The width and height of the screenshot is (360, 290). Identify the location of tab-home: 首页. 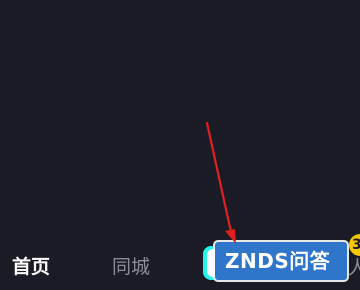
(31, 267).